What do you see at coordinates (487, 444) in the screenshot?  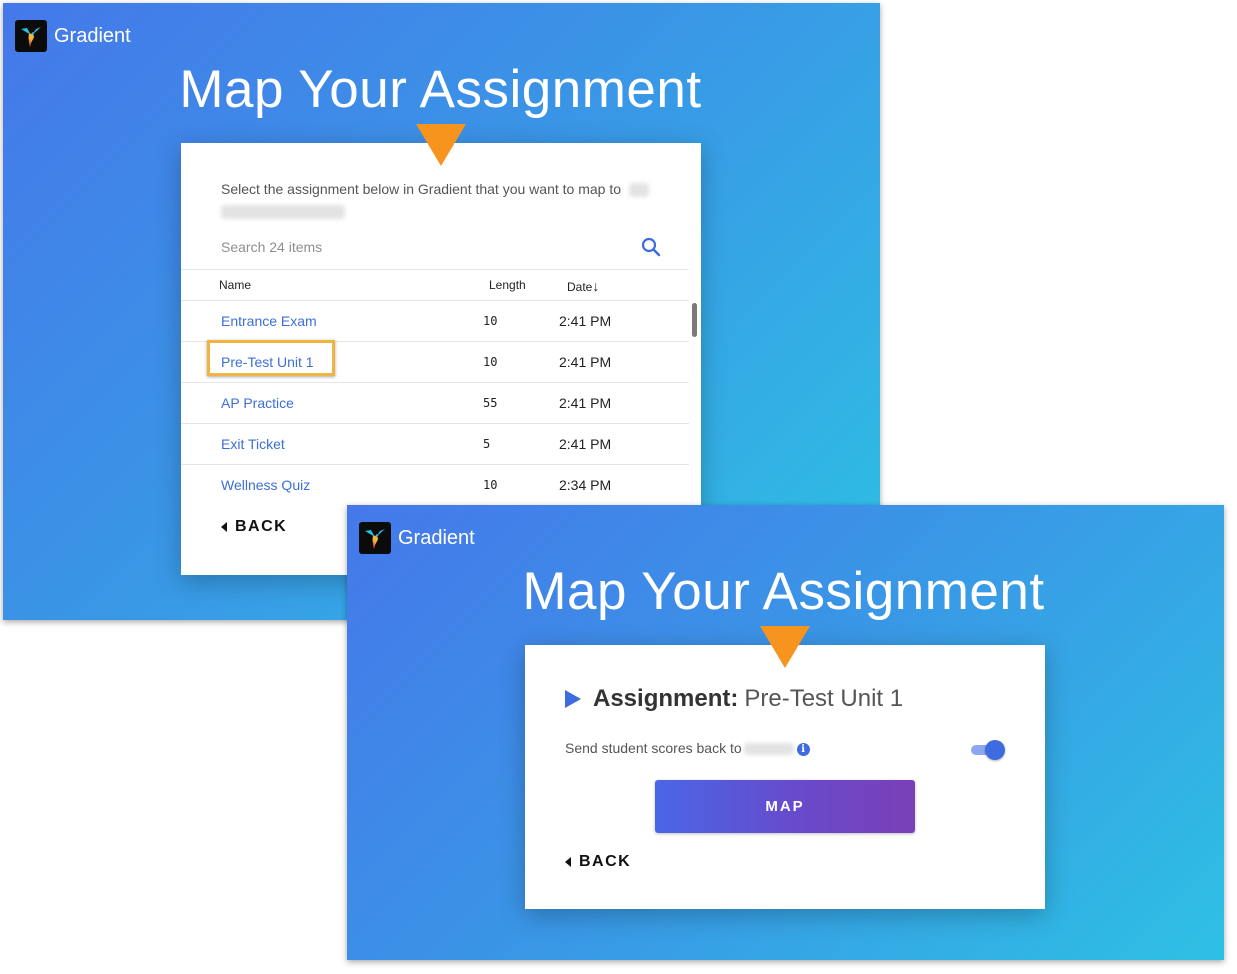 I see `assignment-length: 5` at bounding box center [487, 444].